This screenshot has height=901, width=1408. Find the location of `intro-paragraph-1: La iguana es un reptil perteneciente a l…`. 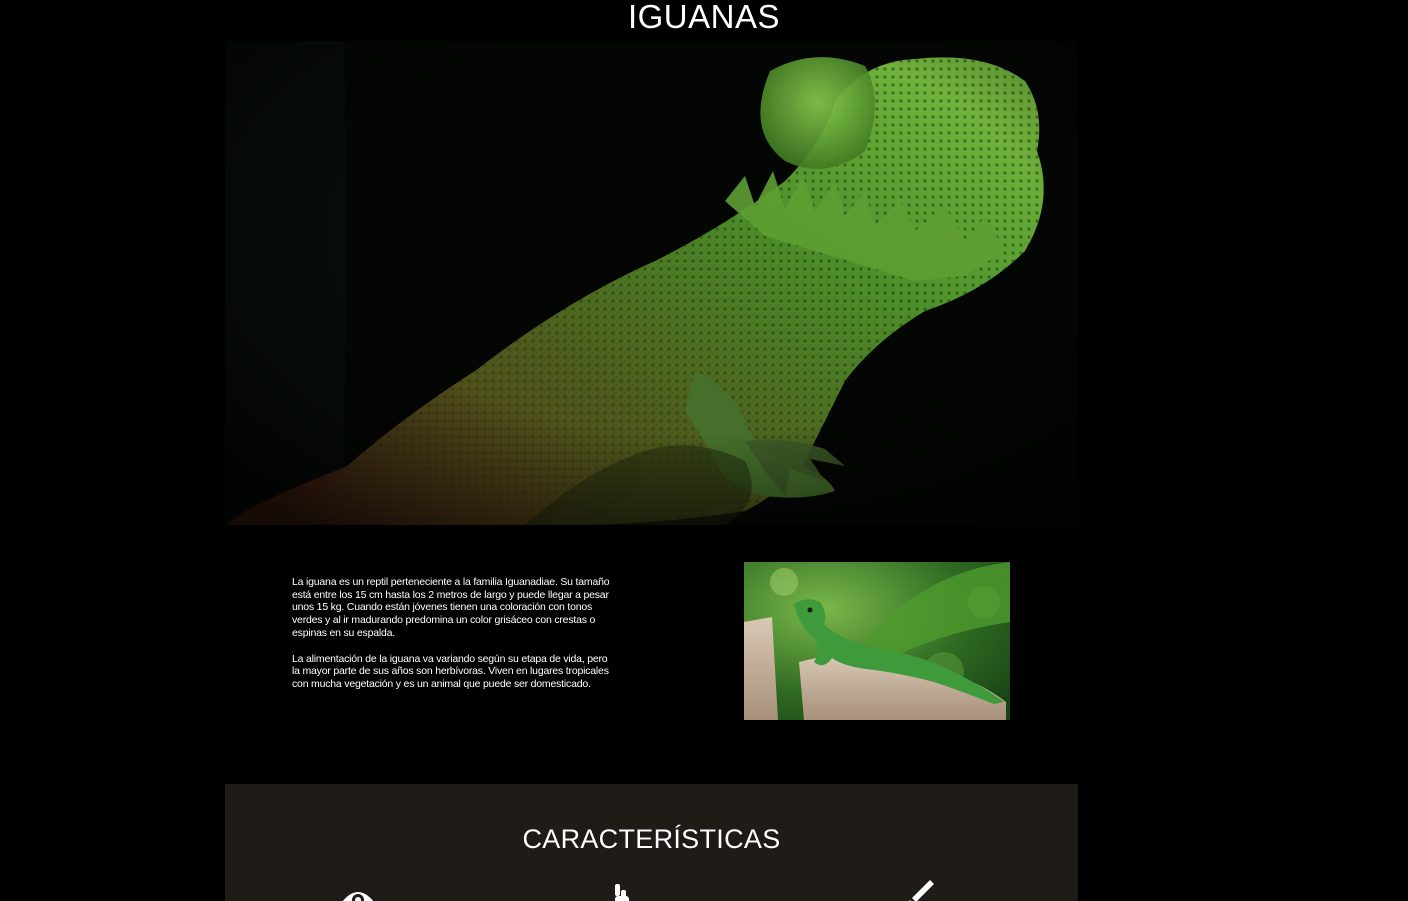

intro-paragraph-1: La iguana es un reptil perteneciente a l… is located at coordinates (451, 607).